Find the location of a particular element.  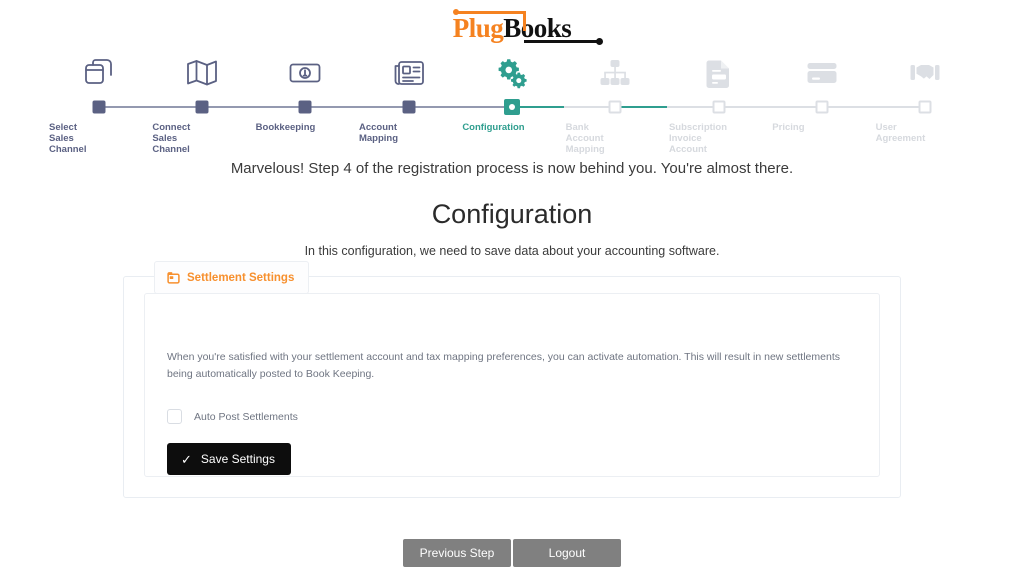

site-header: PlugBooks is located at coordinates (512, 22).